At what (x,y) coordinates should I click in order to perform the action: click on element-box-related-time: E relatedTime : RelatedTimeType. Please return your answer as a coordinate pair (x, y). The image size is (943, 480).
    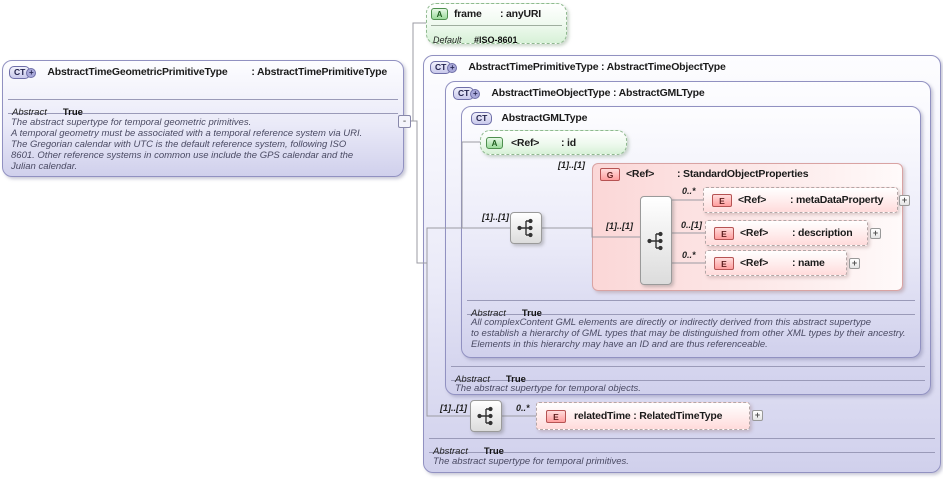
    Looking at the image, I should click on (643, 416).